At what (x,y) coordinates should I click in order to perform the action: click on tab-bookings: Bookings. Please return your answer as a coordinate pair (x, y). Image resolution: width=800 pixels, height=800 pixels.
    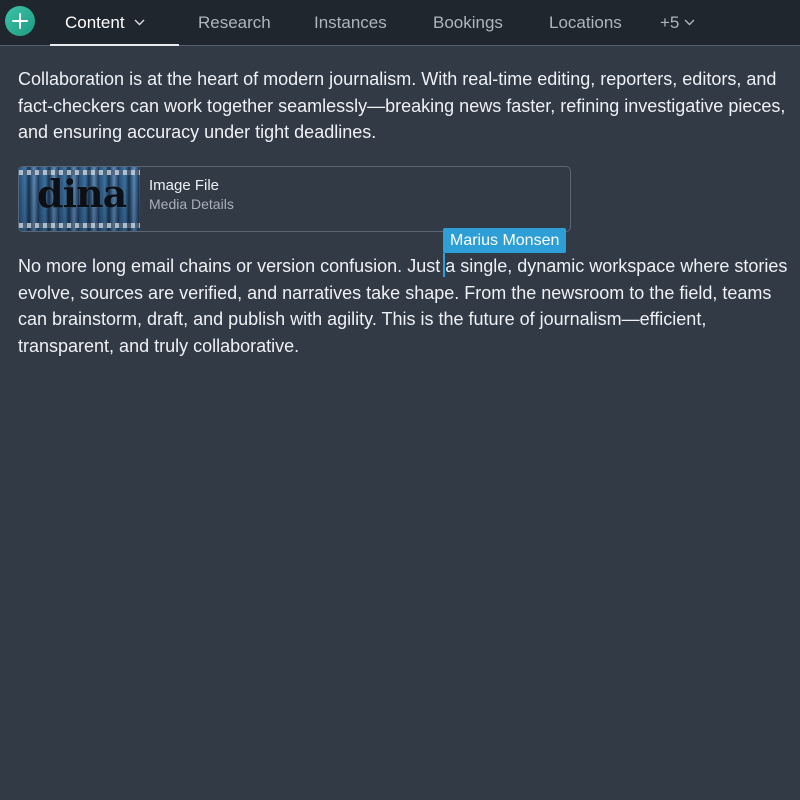
    Looking at the image, I should click on (468, 22).